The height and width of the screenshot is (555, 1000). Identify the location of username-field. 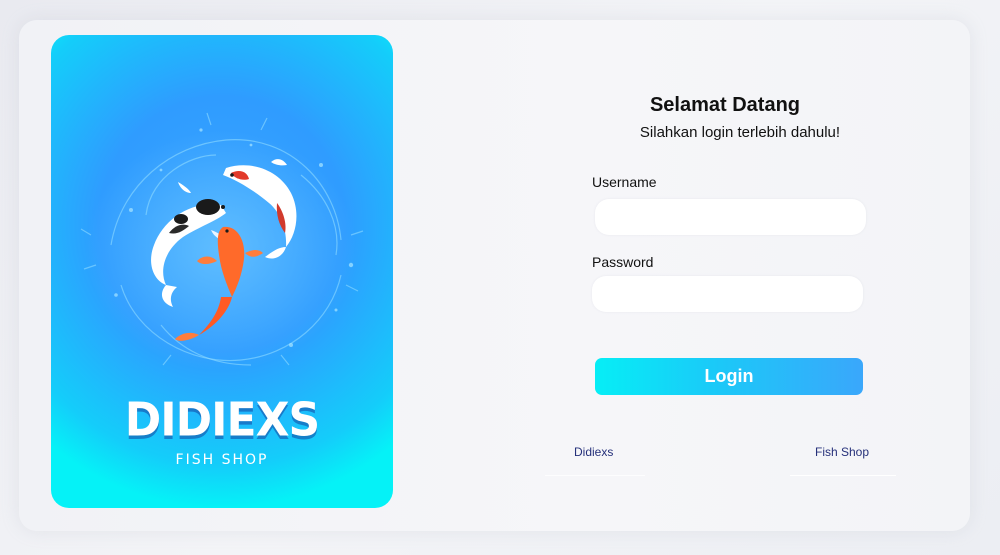
(730, 217).